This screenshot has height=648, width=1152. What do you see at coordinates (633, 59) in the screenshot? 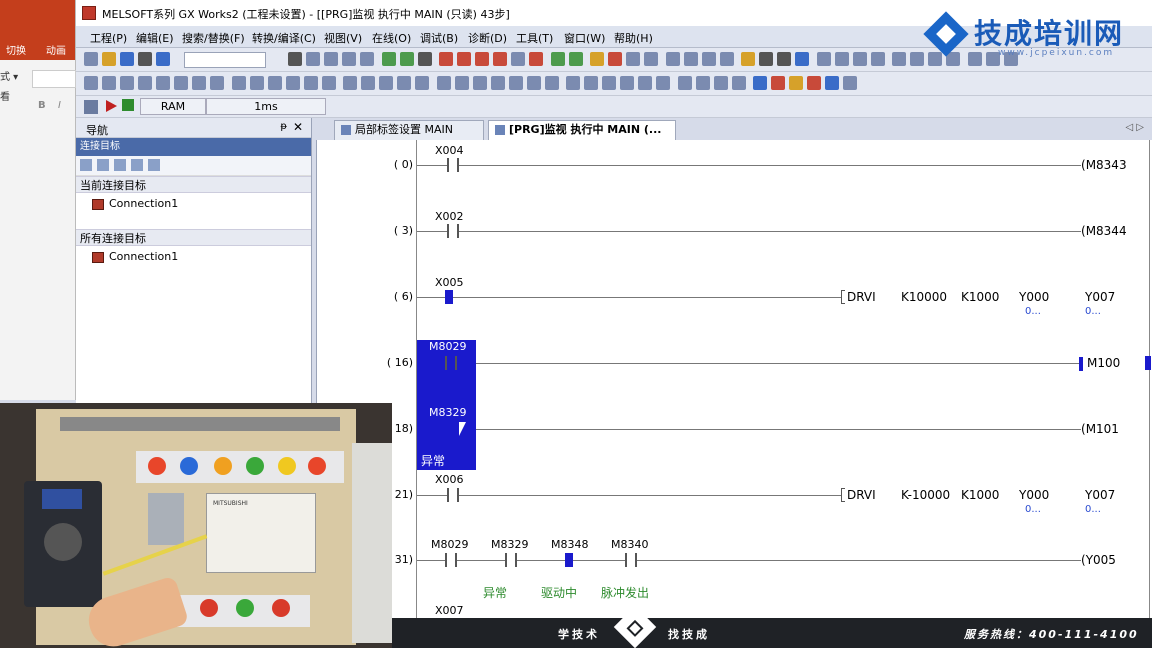
I see `settings-icon` at bounding box center [633, 59].